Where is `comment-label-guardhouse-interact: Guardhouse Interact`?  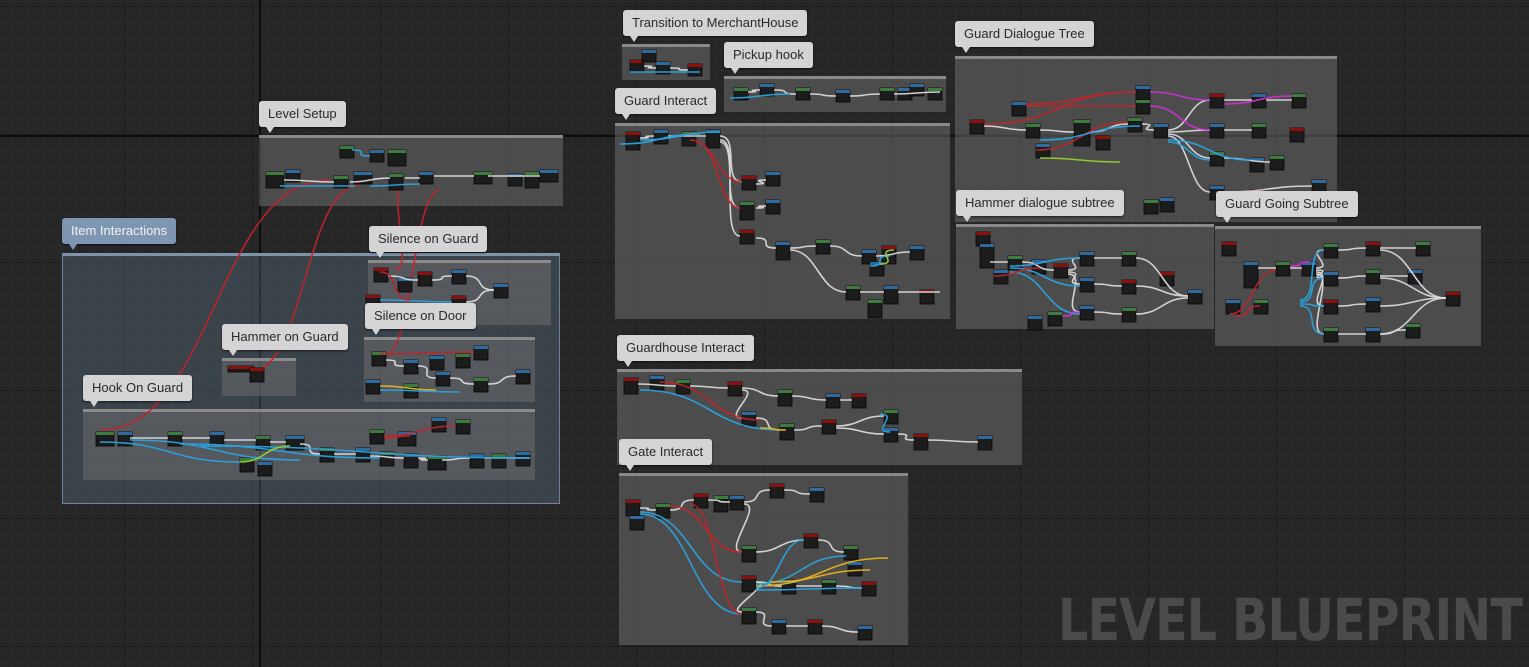
comment-label-guardhouse-interact: Guardhouse Interact is located at coordinates (685, 351).